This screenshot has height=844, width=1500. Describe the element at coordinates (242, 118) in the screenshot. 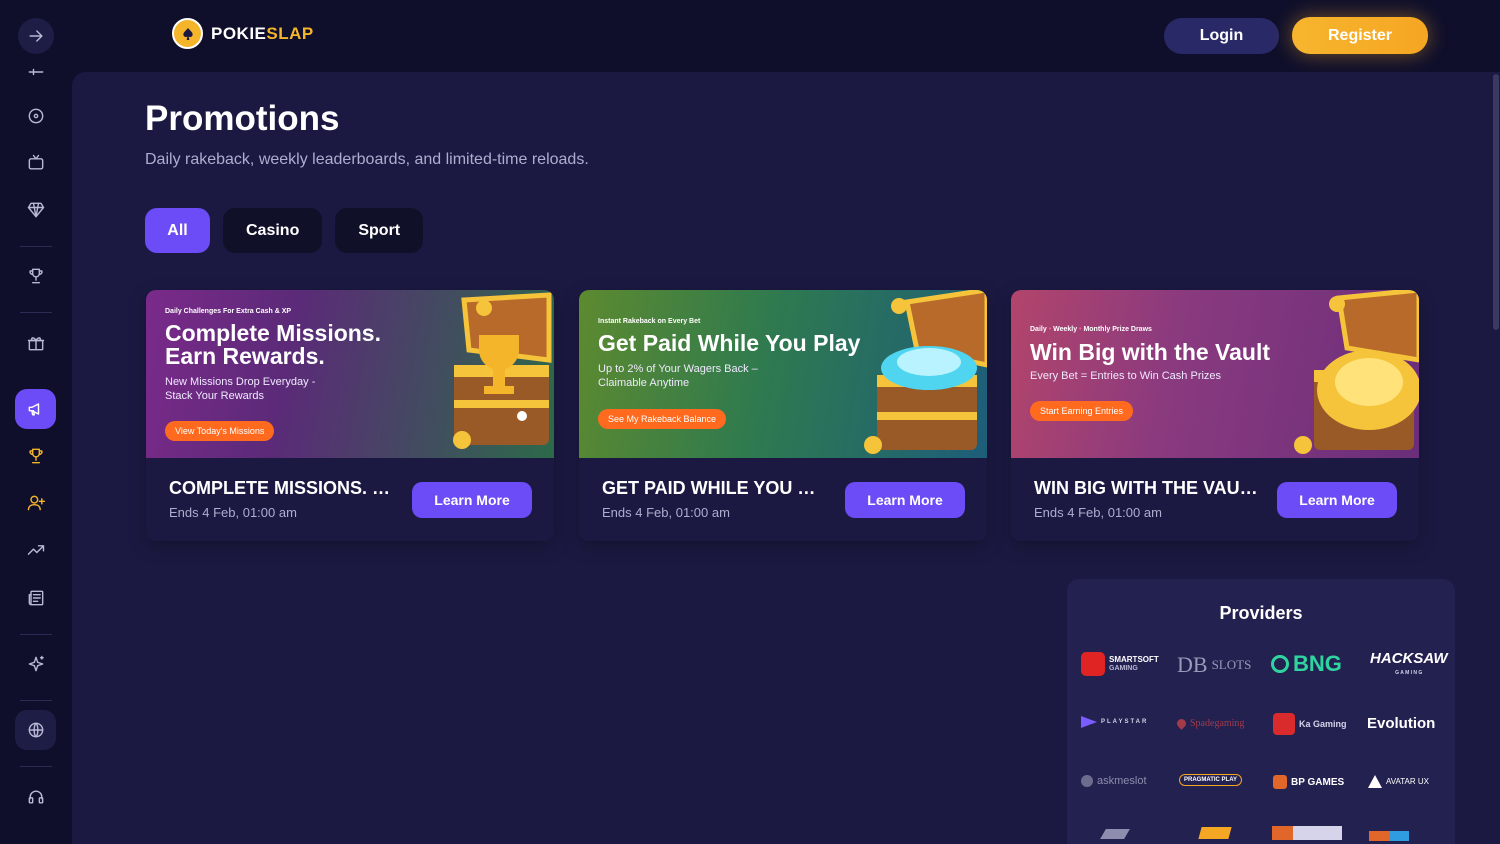

I see `page-title: Promotions` at that location.